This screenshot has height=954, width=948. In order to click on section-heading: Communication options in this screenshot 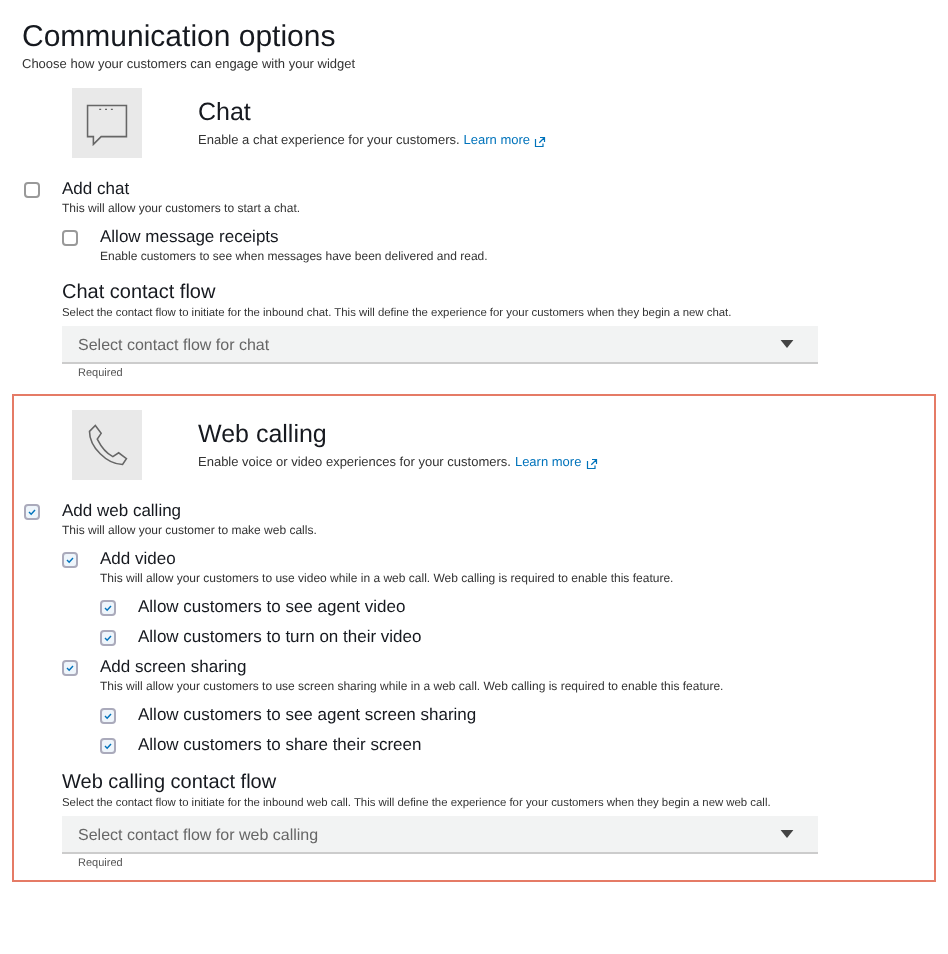, I will do `click(180, 38)`.